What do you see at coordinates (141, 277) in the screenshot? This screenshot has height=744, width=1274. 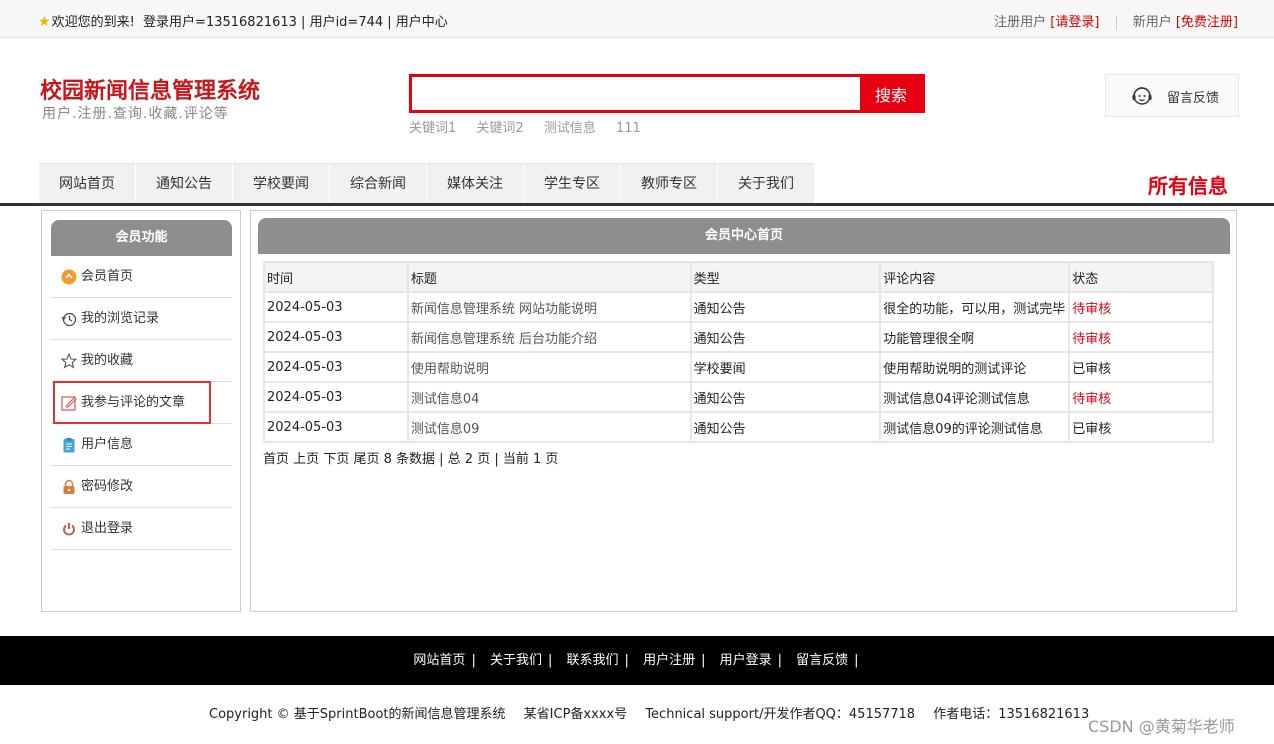 I see `sidebar-item-member-home: 会员首页` at bounding box center [141, 277].